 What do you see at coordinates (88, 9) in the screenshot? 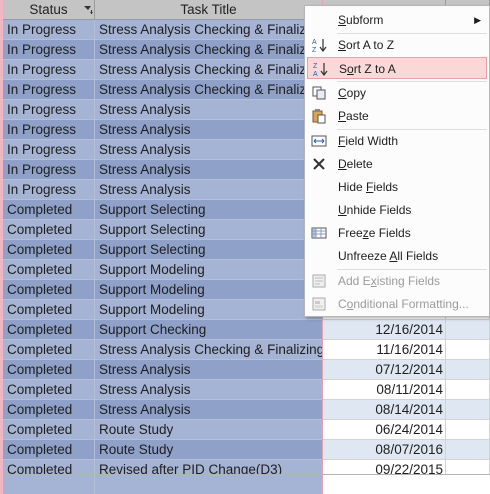
I see `filter-dropdown-icon` at bounding box center [88, 9].